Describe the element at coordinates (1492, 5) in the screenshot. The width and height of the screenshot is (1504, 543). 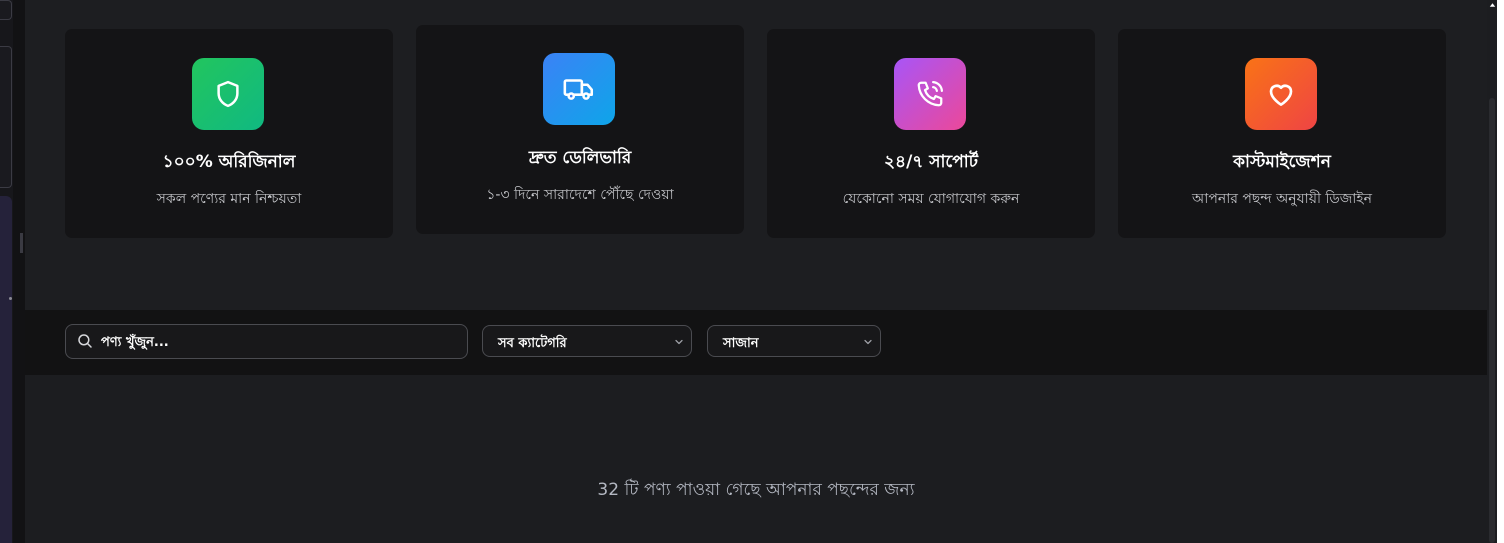
I see `scroll-up-arrow-icon` at that location.